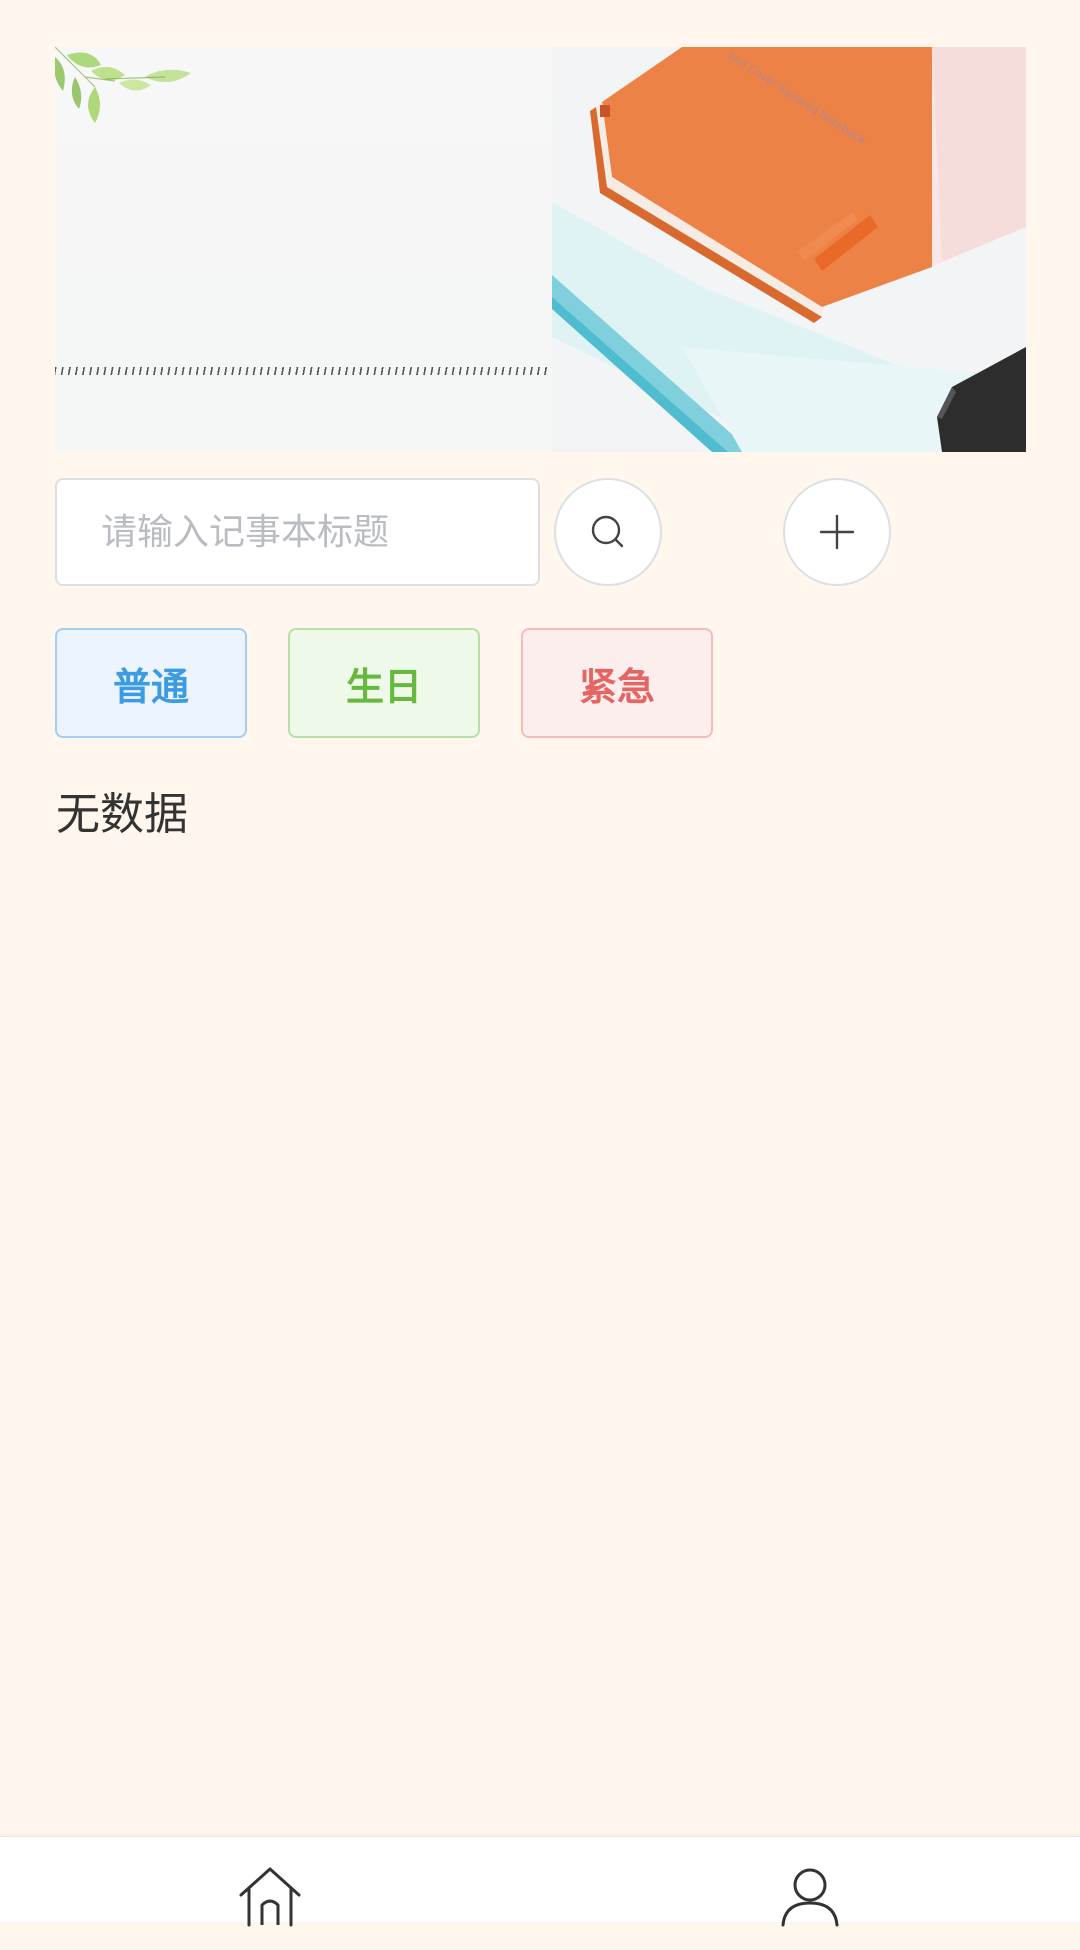 The width and height of the screenshot is (1080, 1950). What do you see at coordinates (122, 814) in the screenshot?
I see `empty-list-message: 无数据` at bounding box center [122, 814].